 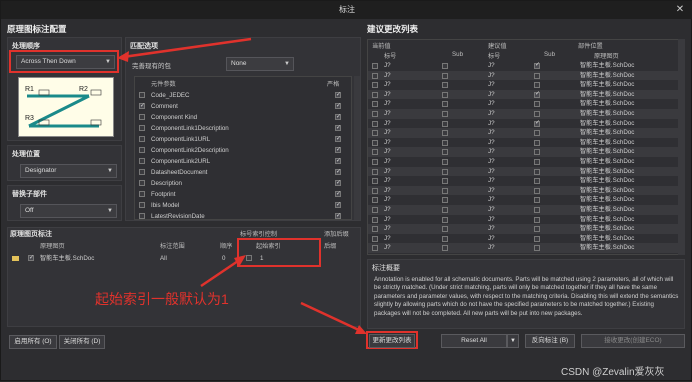 I want to click on close-all-button: 关闭所有 (D), so click(x=82, y=342).